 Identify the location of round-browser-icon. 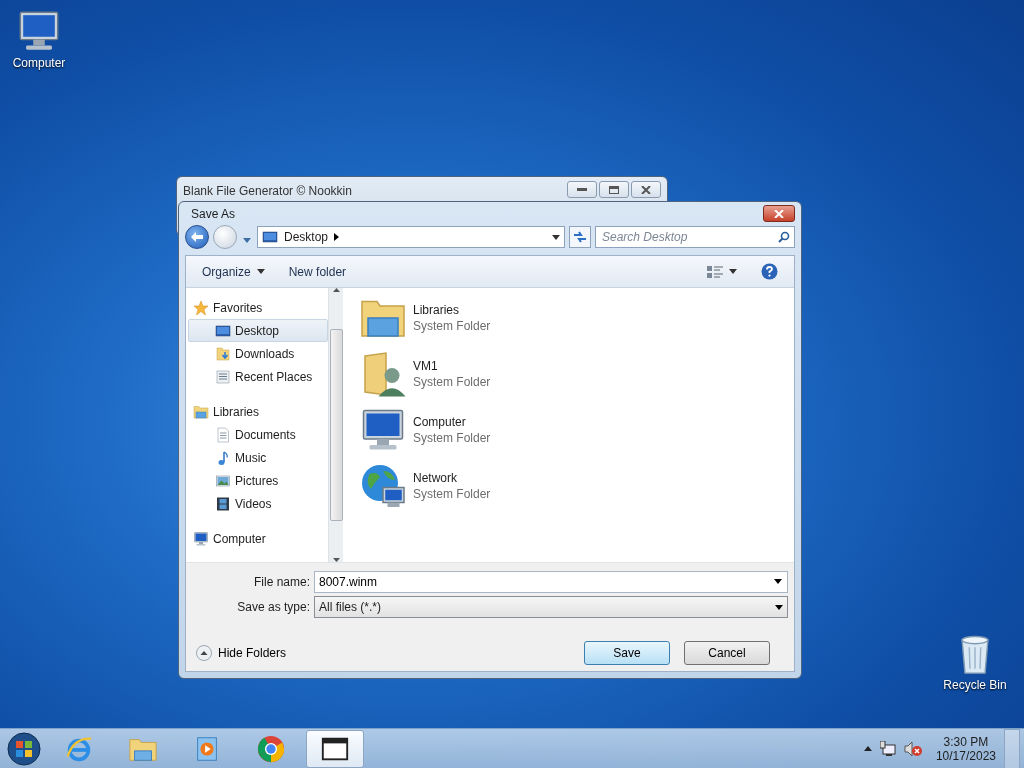
(271, 748).